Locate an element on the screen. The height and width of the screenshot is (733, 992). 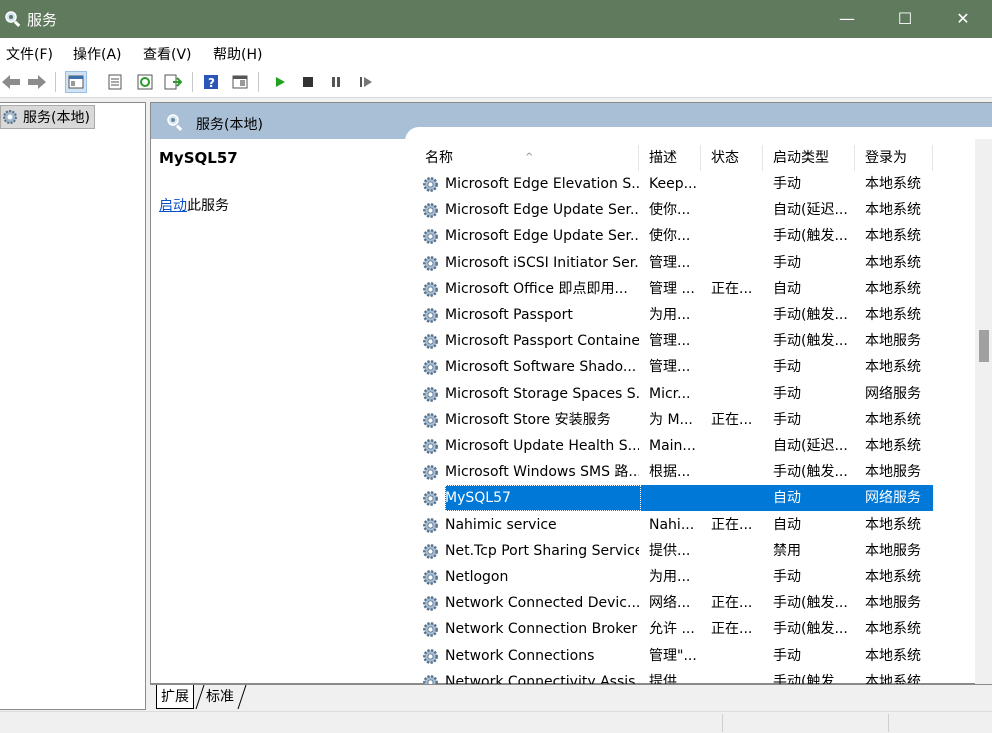
close-button: ✕ is located at coordinates (963, 19).